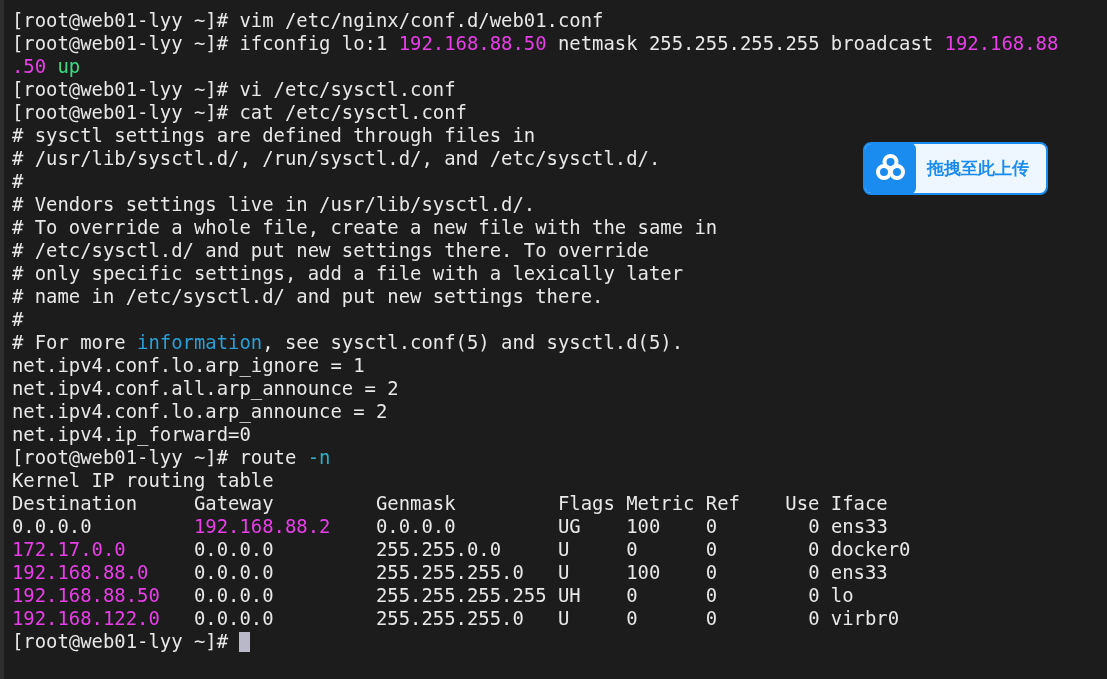 This screenshot has width=1107, height=679. Describe the element at coordinates (308, 296) in the screenshot. I see `terminal-text: # name in /etc/sysctl.d/ and put new settings there.` at that location.